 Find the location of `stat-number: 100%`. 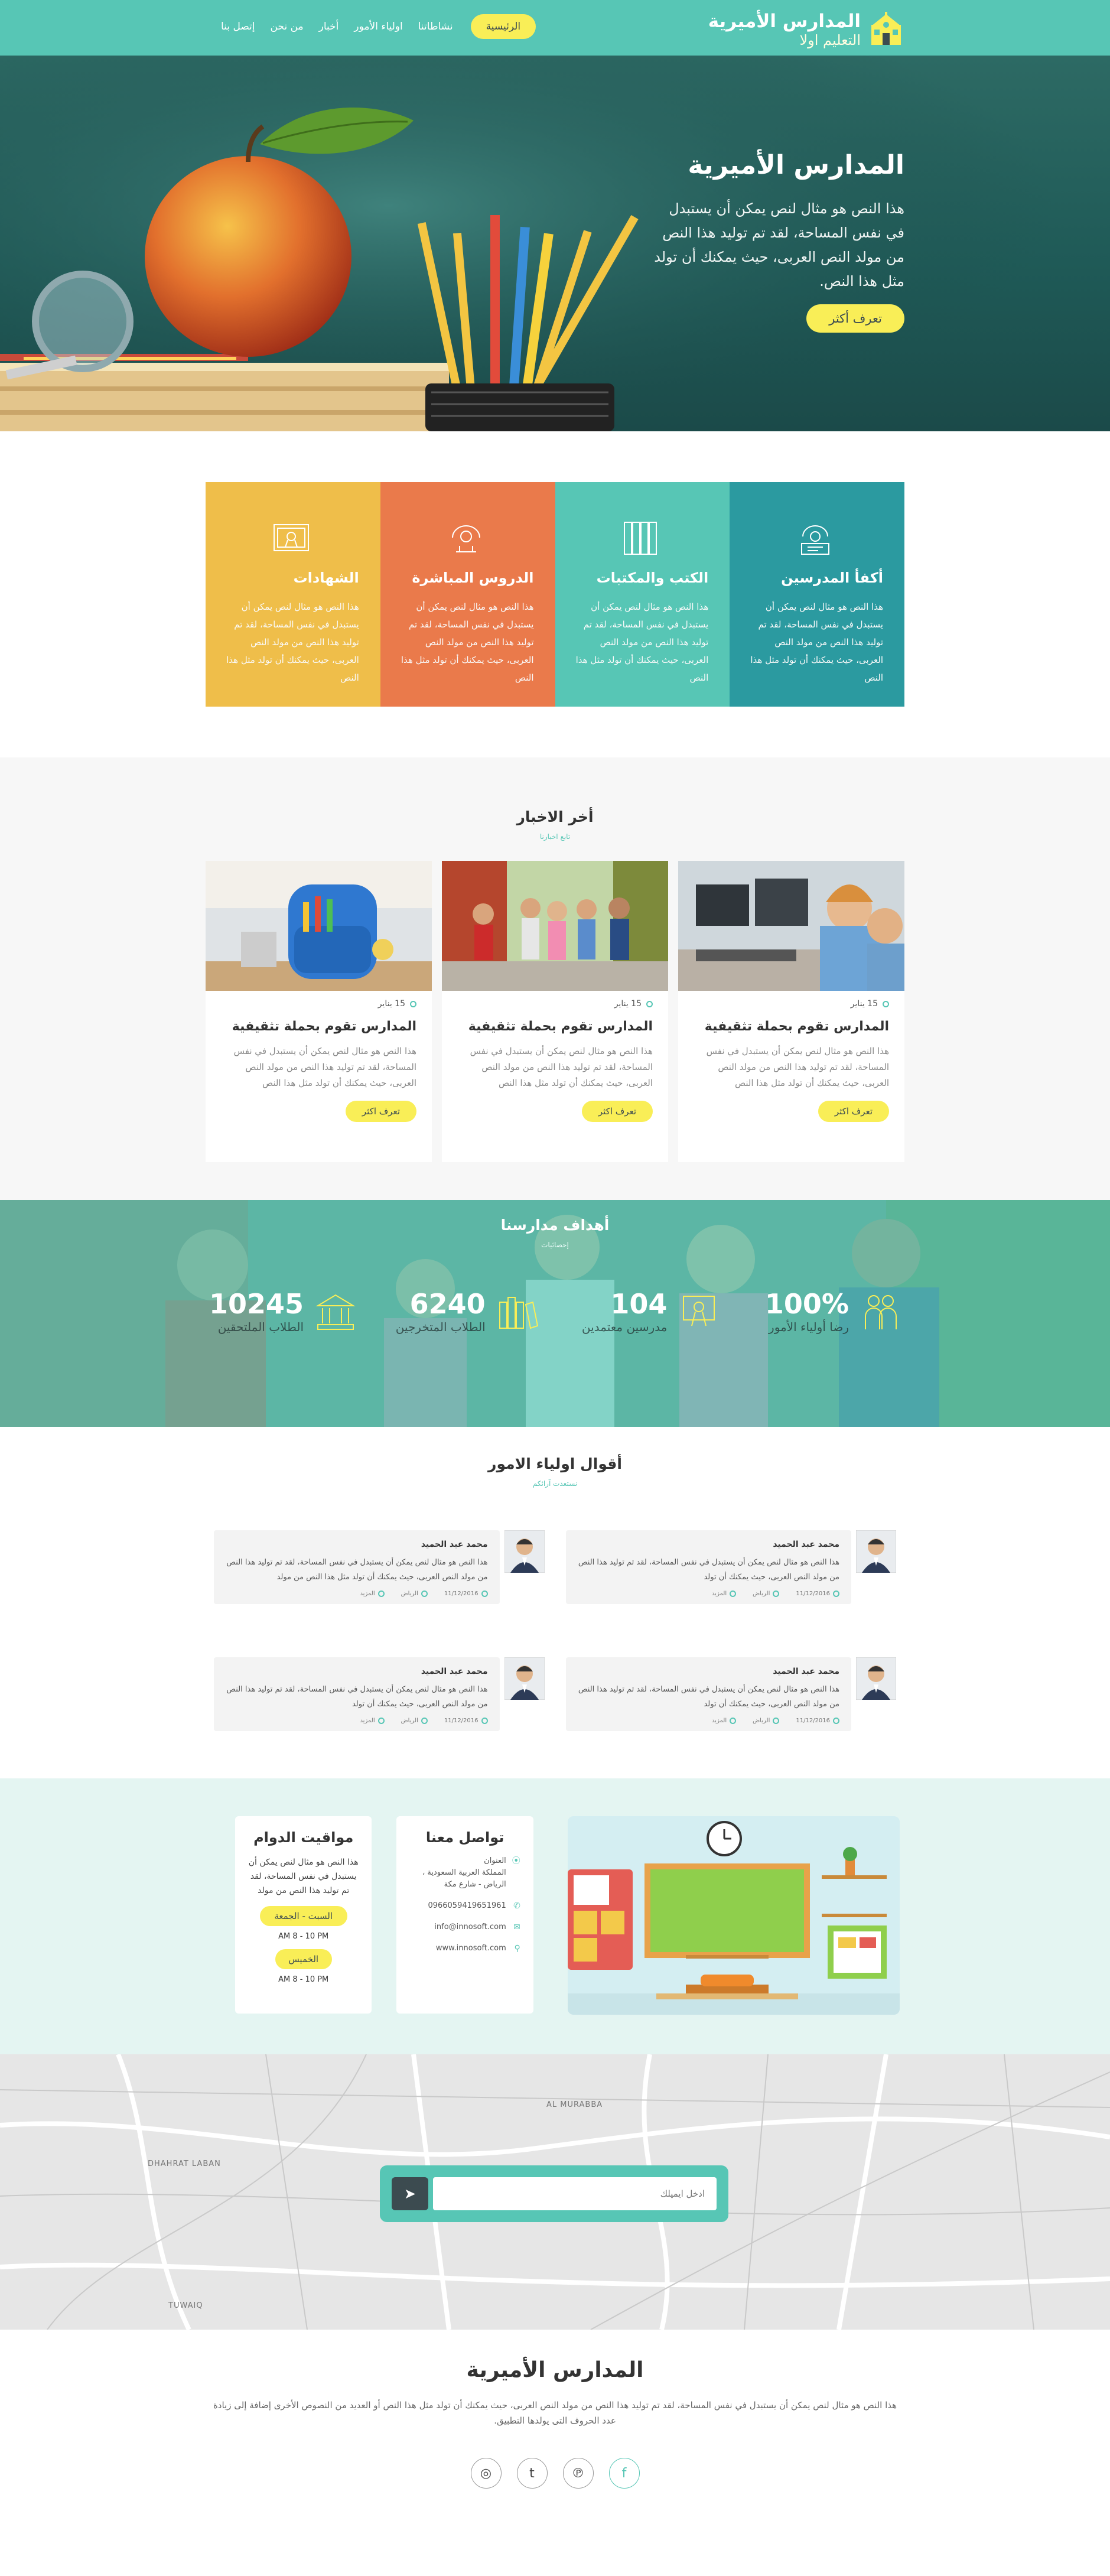

stat-number: 100% is located at coordinates (806, 1304).